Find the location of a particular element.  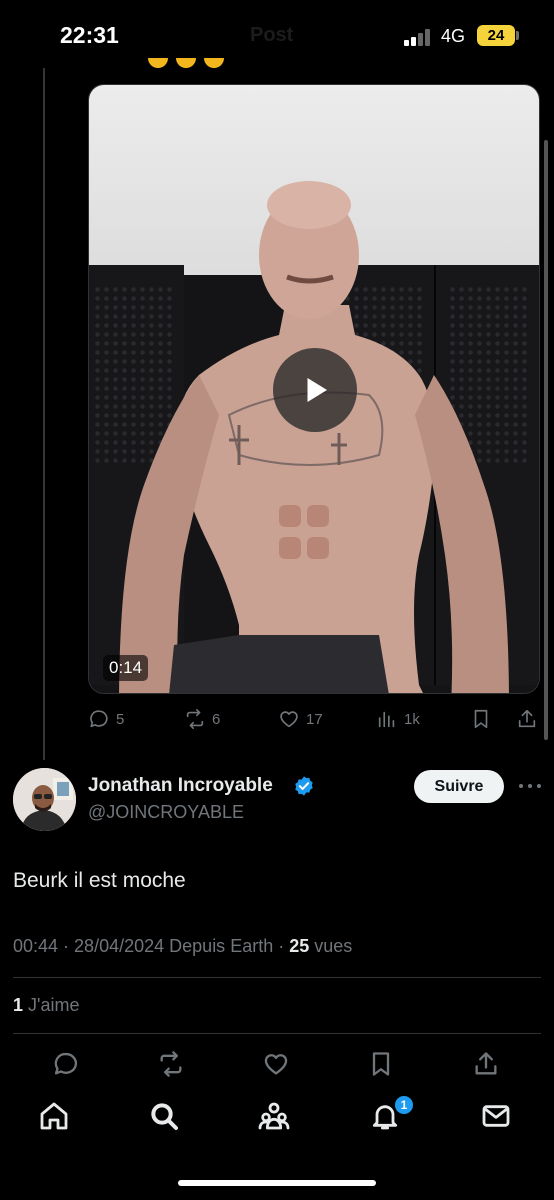

screen-title: Post is located at coordinates (272, 35).